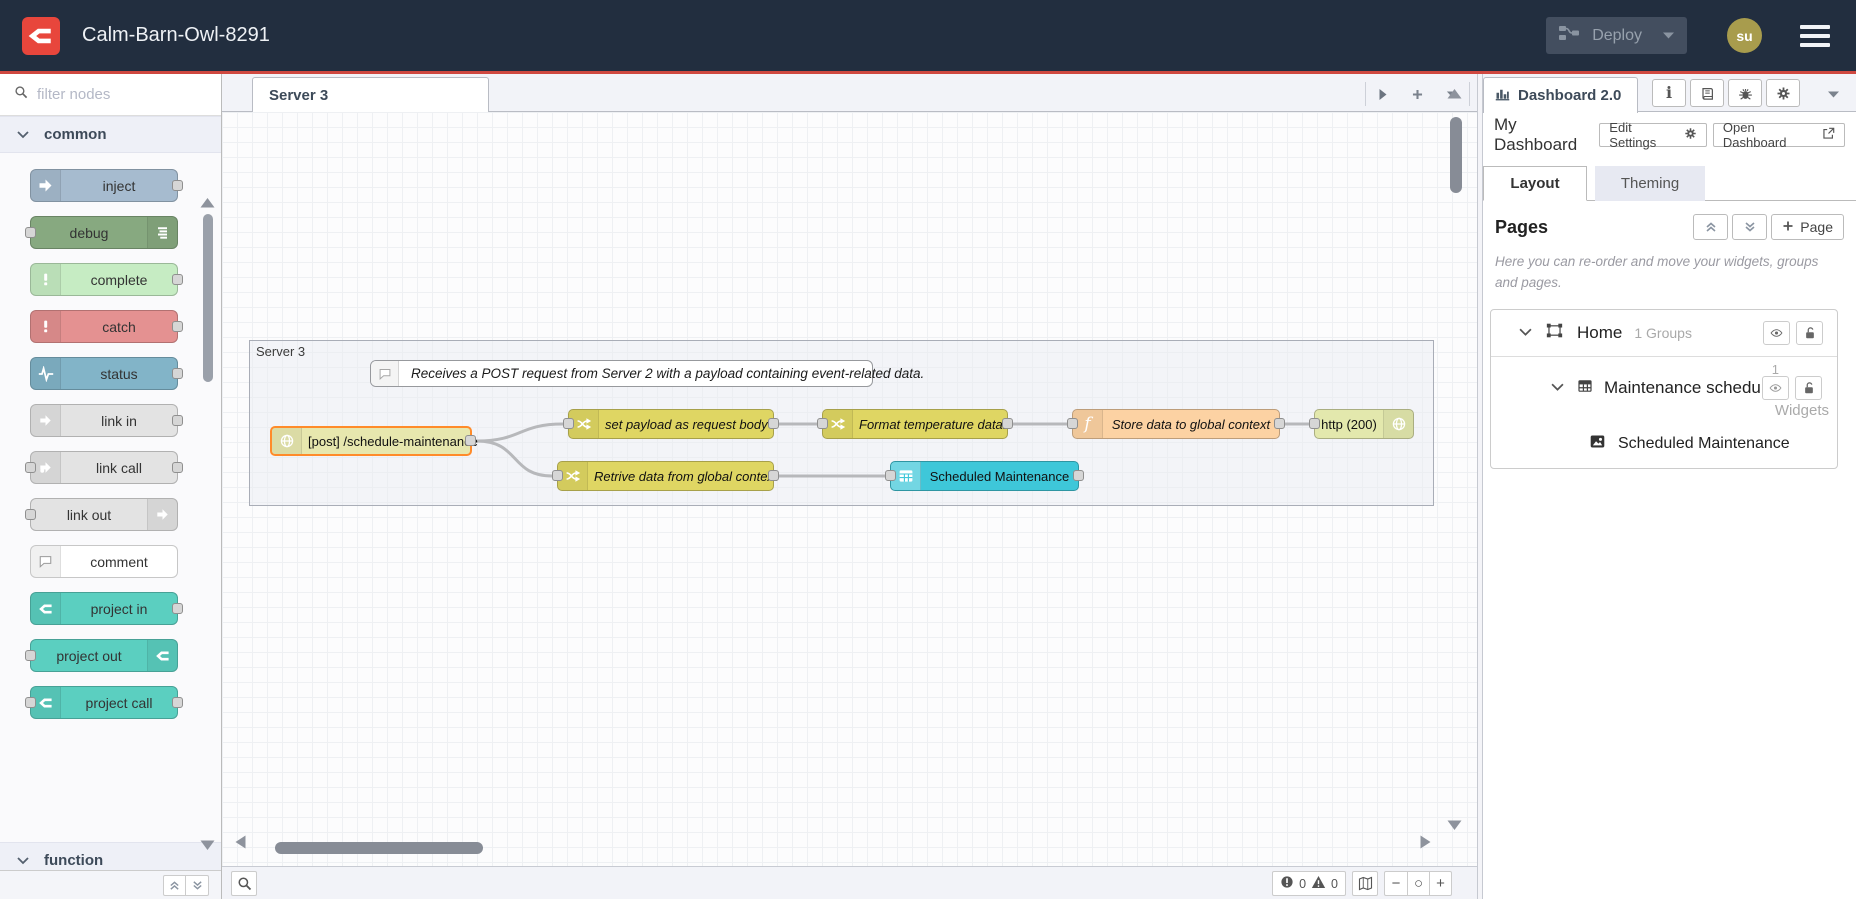 The image size is (1856, 899). What do you see at coordinates (287, 441) in the screenshot?
I see `globe-icon` at bounding box center [287, 441].